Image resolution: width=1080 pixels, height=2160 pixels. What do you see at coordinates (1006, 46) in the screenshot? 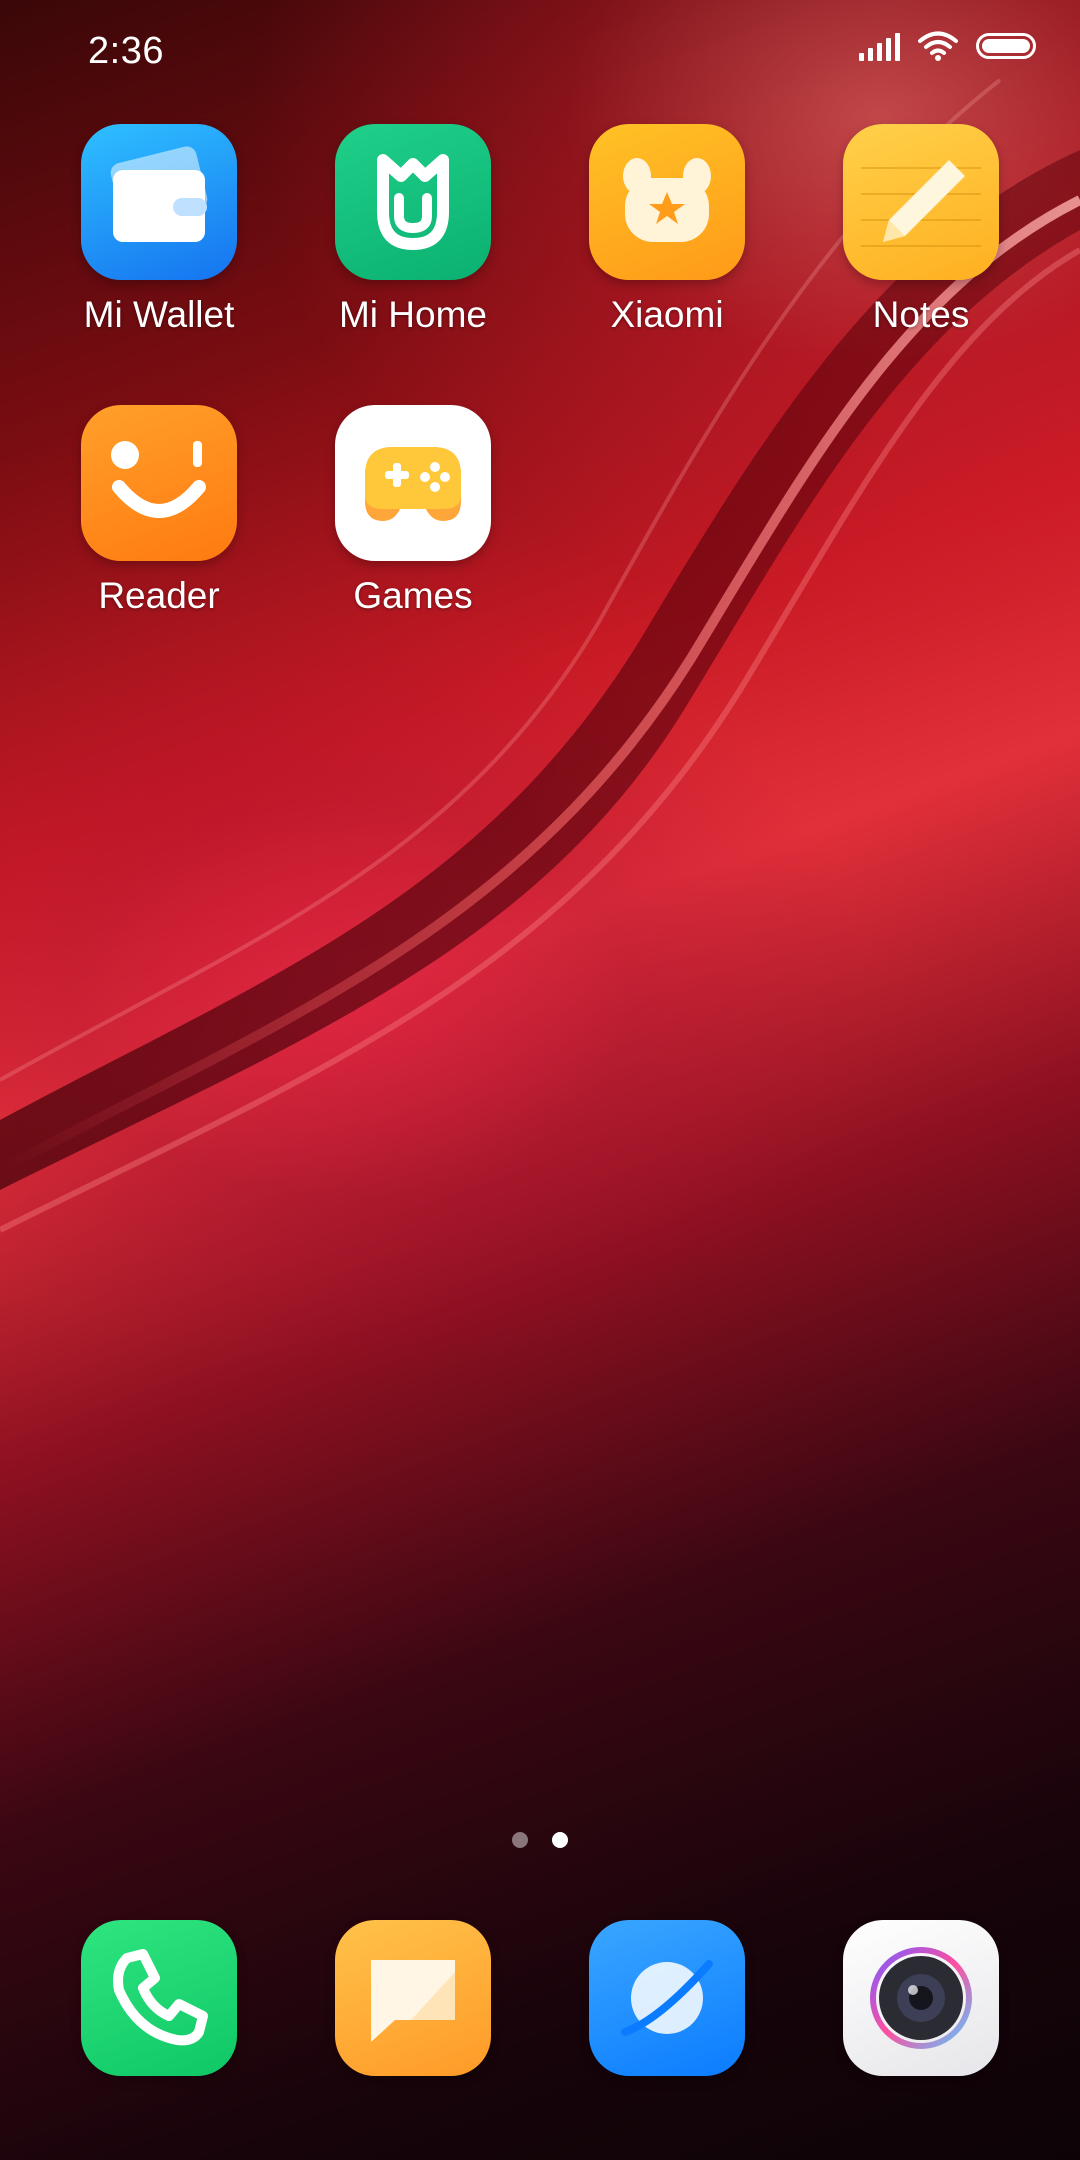
I see `battery-icon` at bounding box center [1006, 46].